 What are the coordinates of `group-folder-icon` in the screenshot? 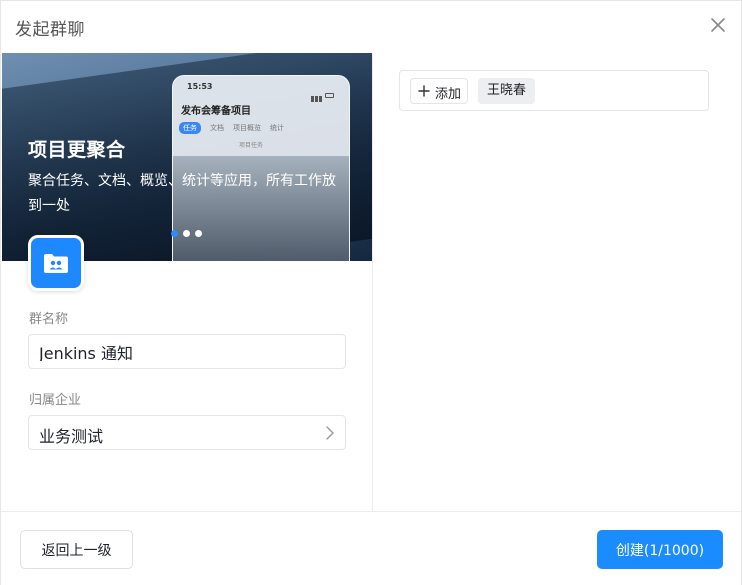 It's located at (56, 263).